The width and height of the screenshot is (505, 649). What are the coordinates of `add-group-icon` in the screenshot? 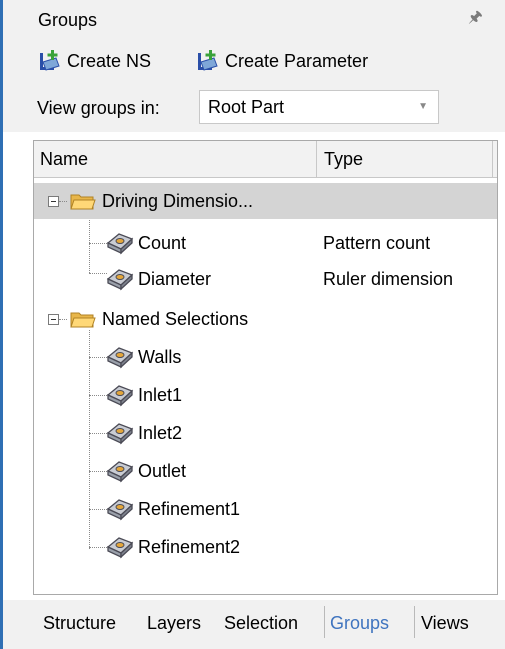 It's located at (50, 60).